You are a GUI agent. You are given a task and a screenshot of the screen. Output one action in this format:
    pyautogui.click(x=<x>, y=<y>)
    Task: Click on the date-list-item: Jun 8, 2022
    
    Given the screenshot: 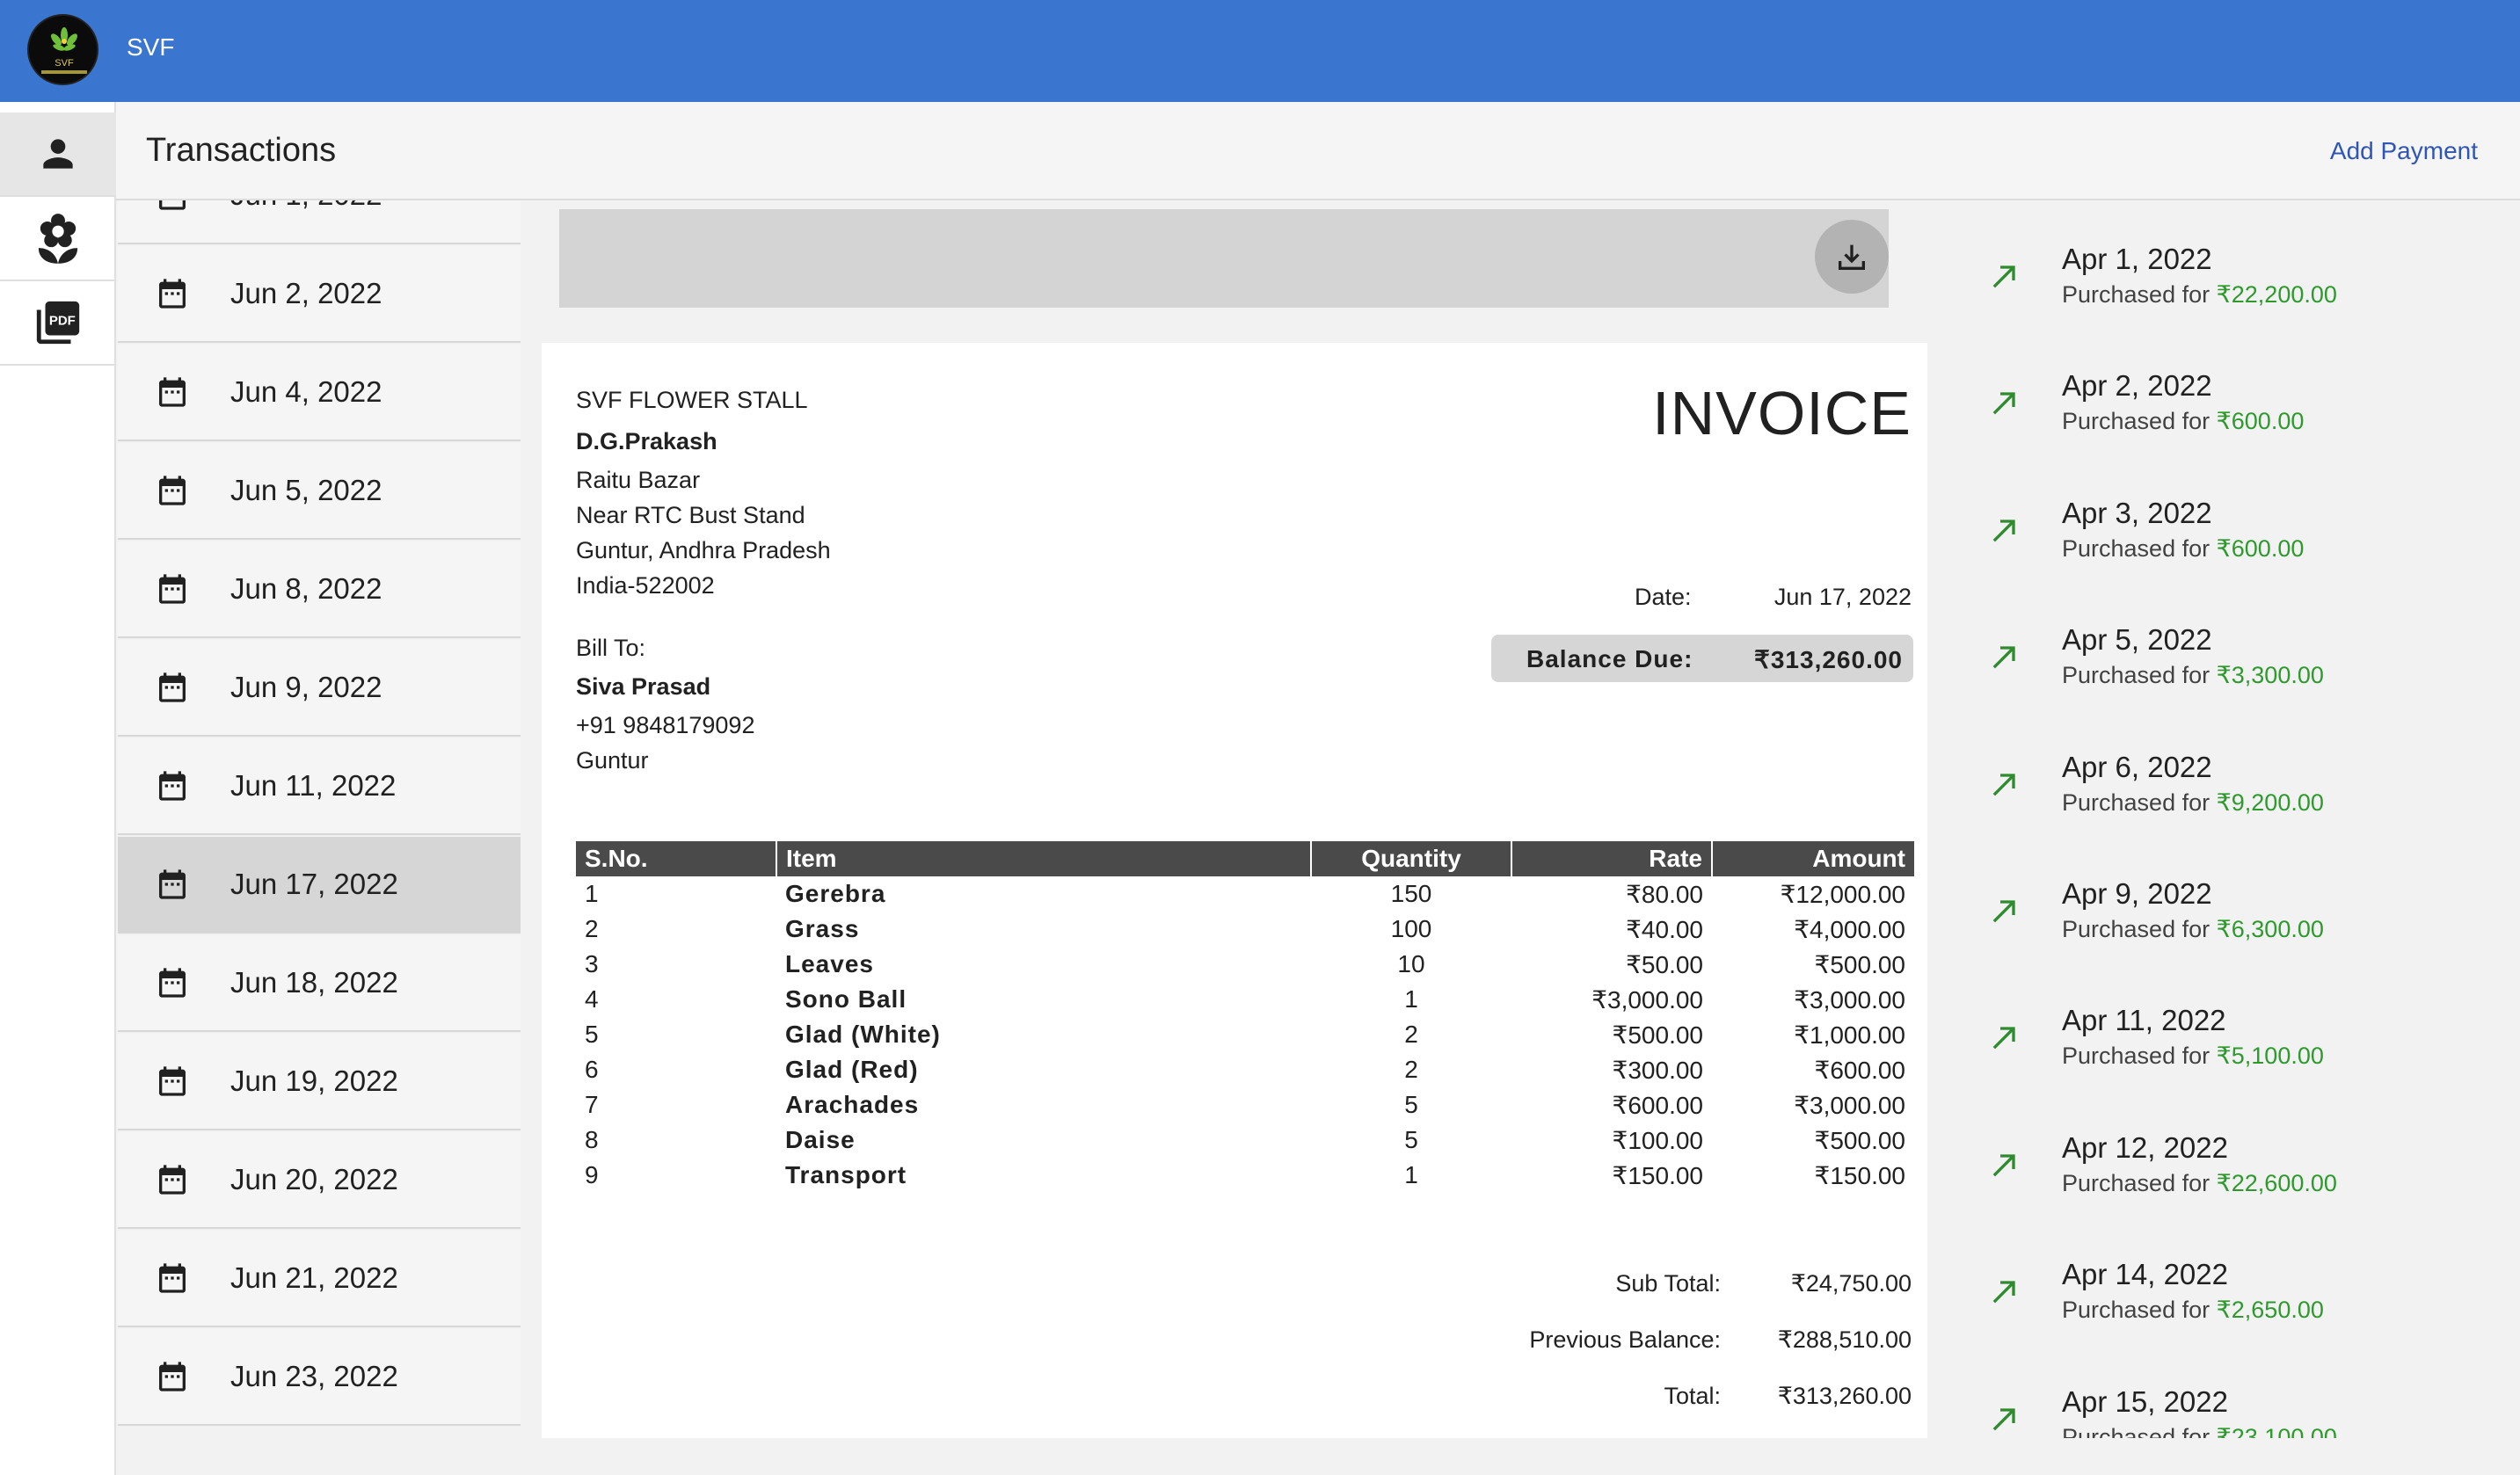 What is the action you would take?
    pyautogui.click(x=319, y=589)
    